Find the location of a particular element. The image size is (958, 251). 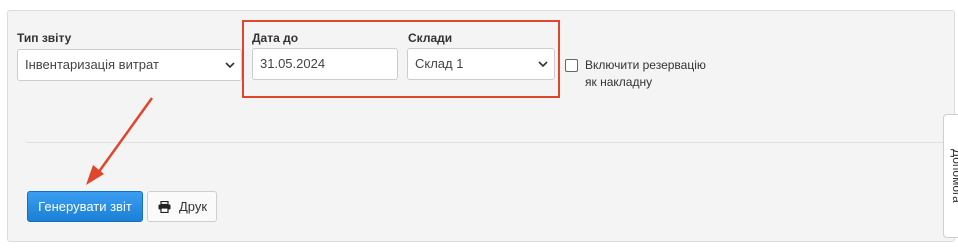

annotation-highlight-box is located at coordinates (401, 59).